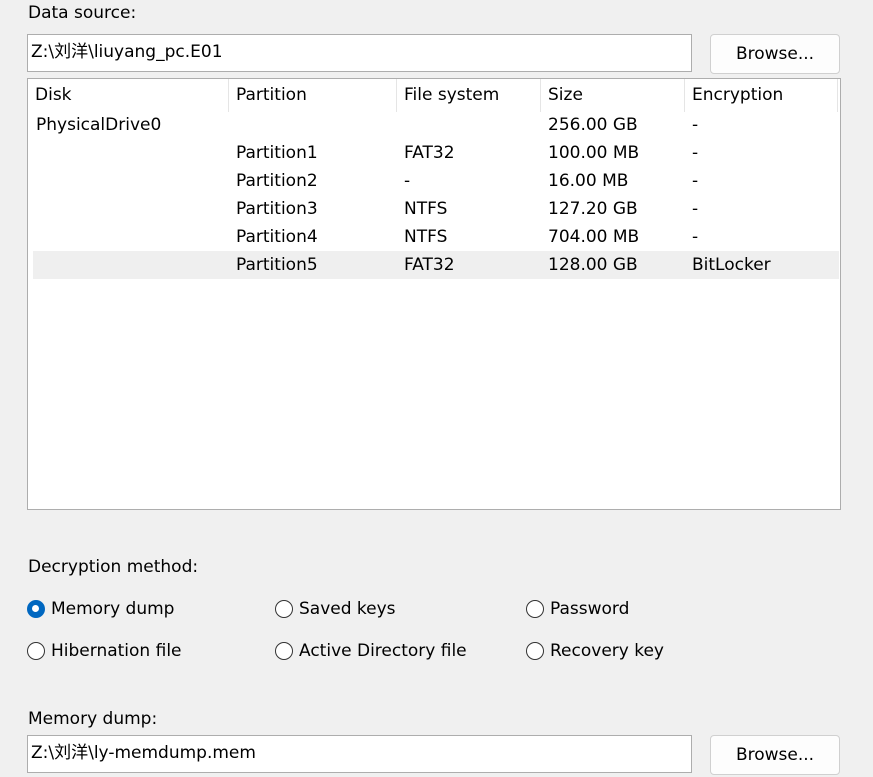  I want to click on table-row: PhysicalDrive0 256.00 GB -, so click(436, 125).